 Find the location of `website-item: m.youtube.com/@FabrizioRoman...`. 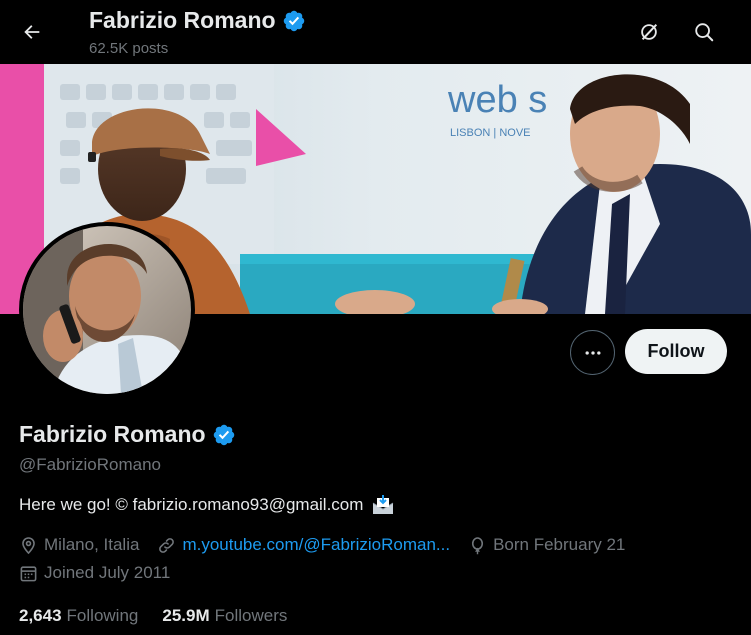

website-item: m.youtube.com/@FabrizioRoman... is located at coordinates (303, 545).